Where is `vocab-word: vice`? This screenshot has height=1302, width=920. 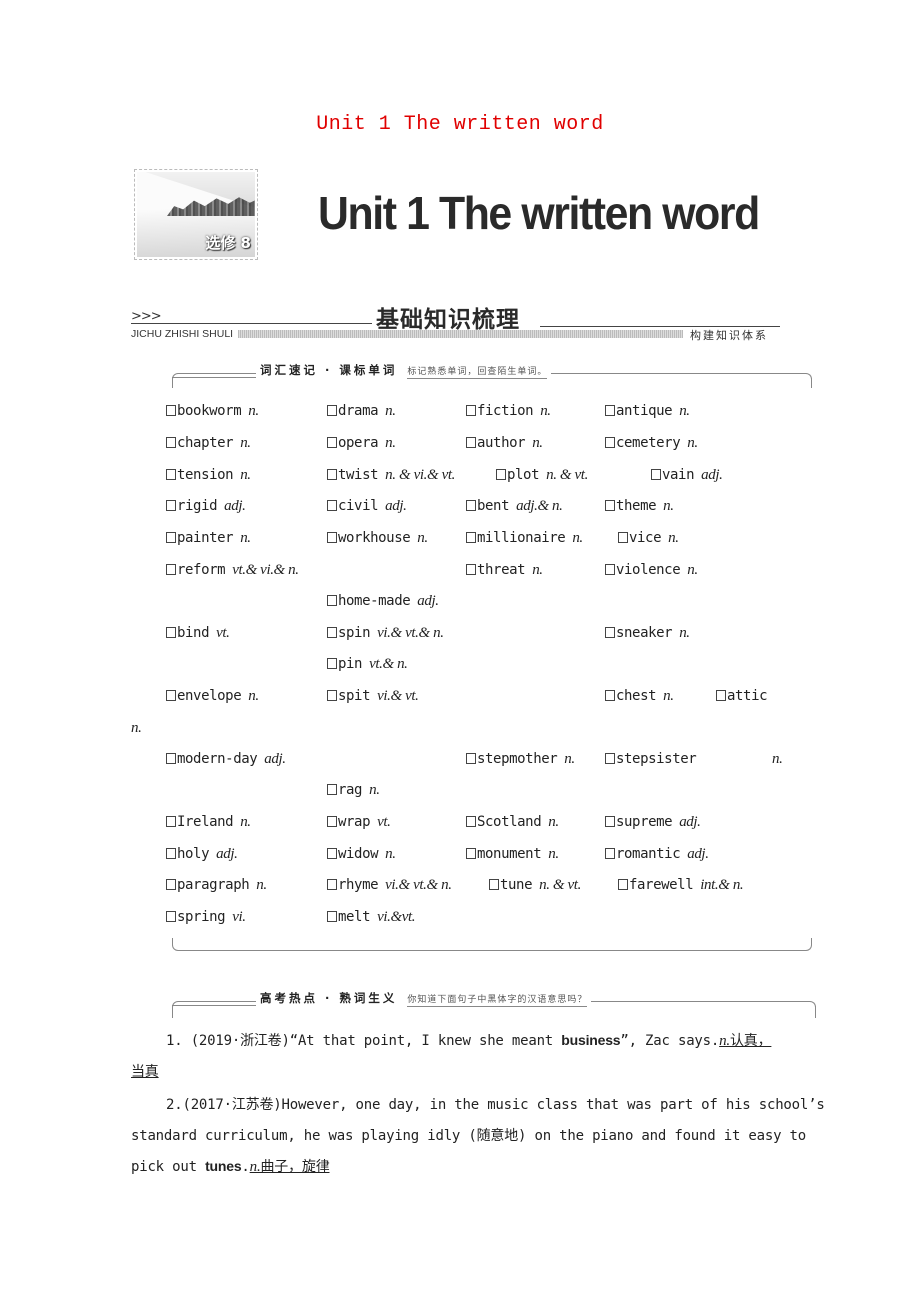 vocab-word: vice is located at coordinates (645, 538).